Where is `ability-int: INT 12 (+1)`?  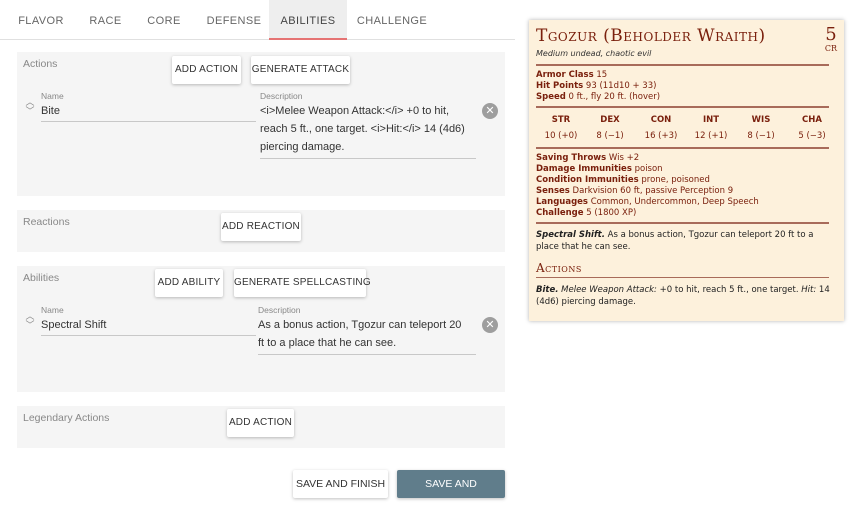
ability-int: INT 12 (+1) is located at coordinates (711, 128).